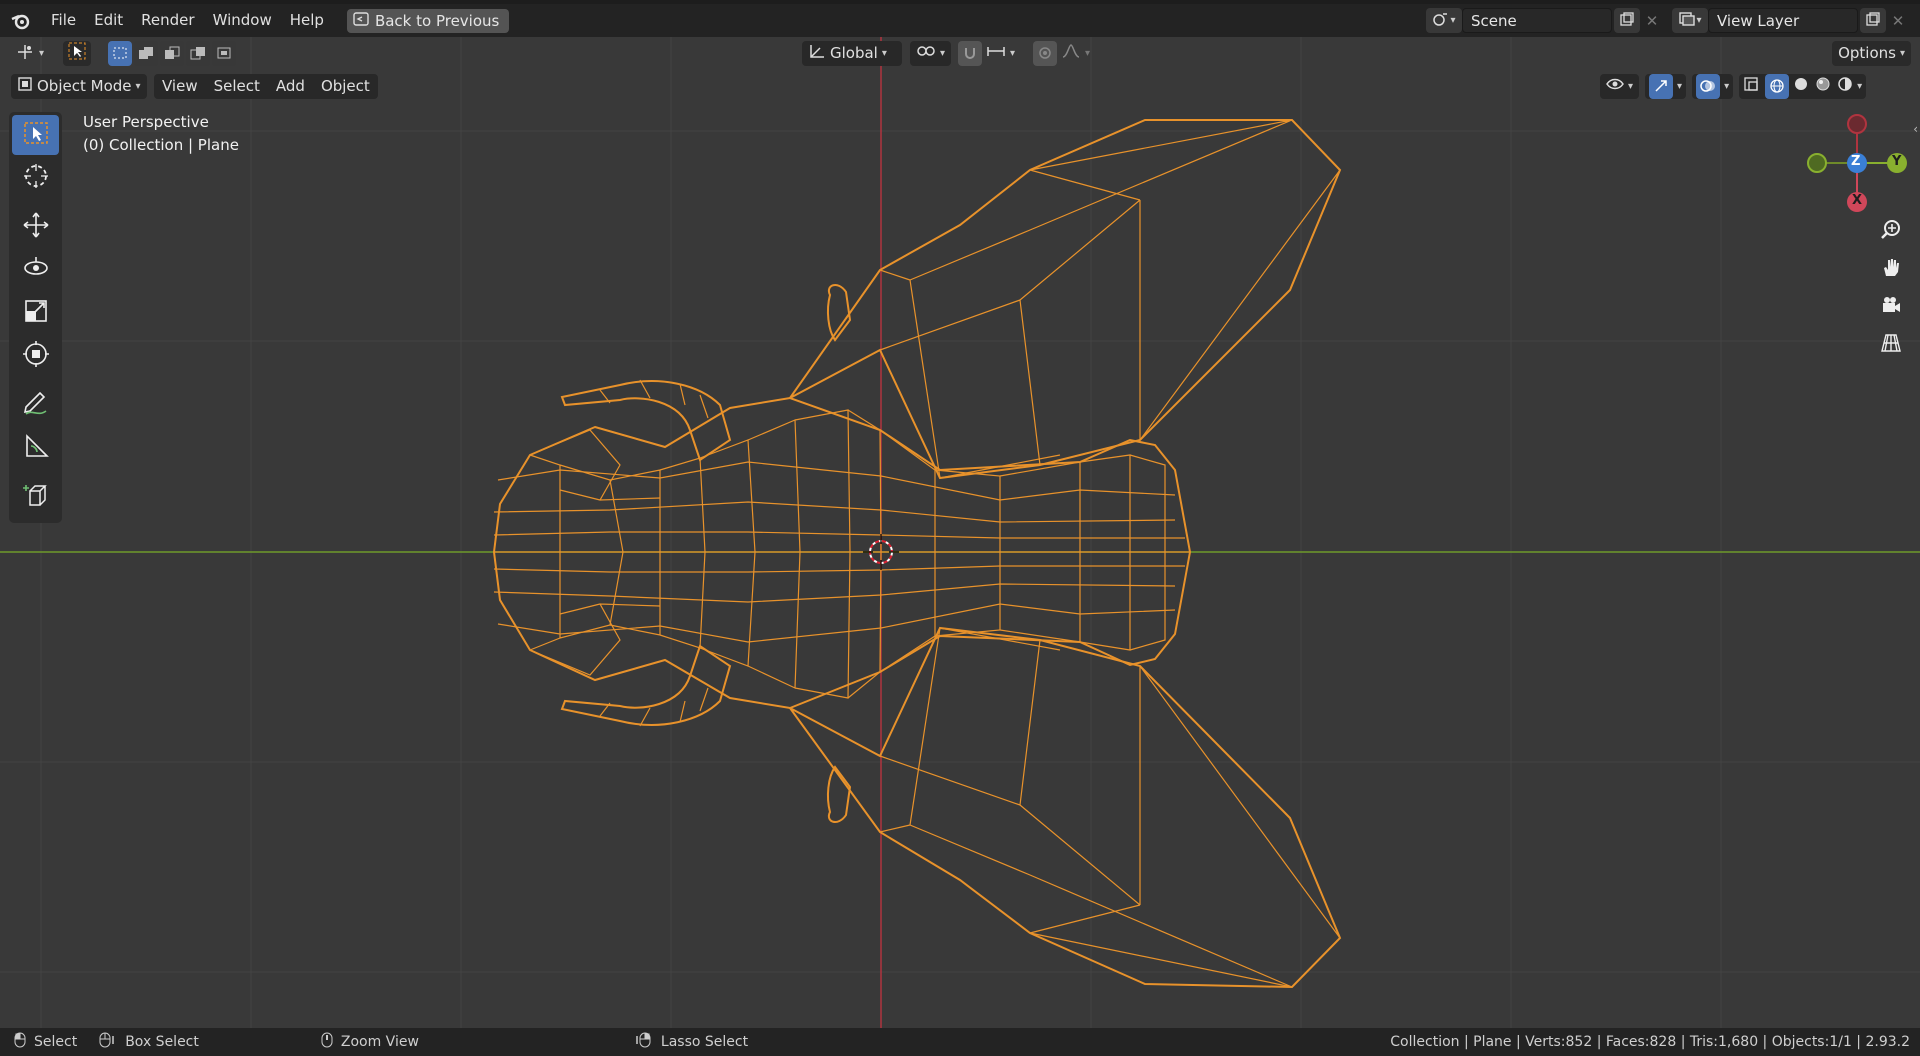  What do you see at coordinates (1627, 20) in the screenshot?
I see `new-scene-button` at bounding box center [1627, 20].